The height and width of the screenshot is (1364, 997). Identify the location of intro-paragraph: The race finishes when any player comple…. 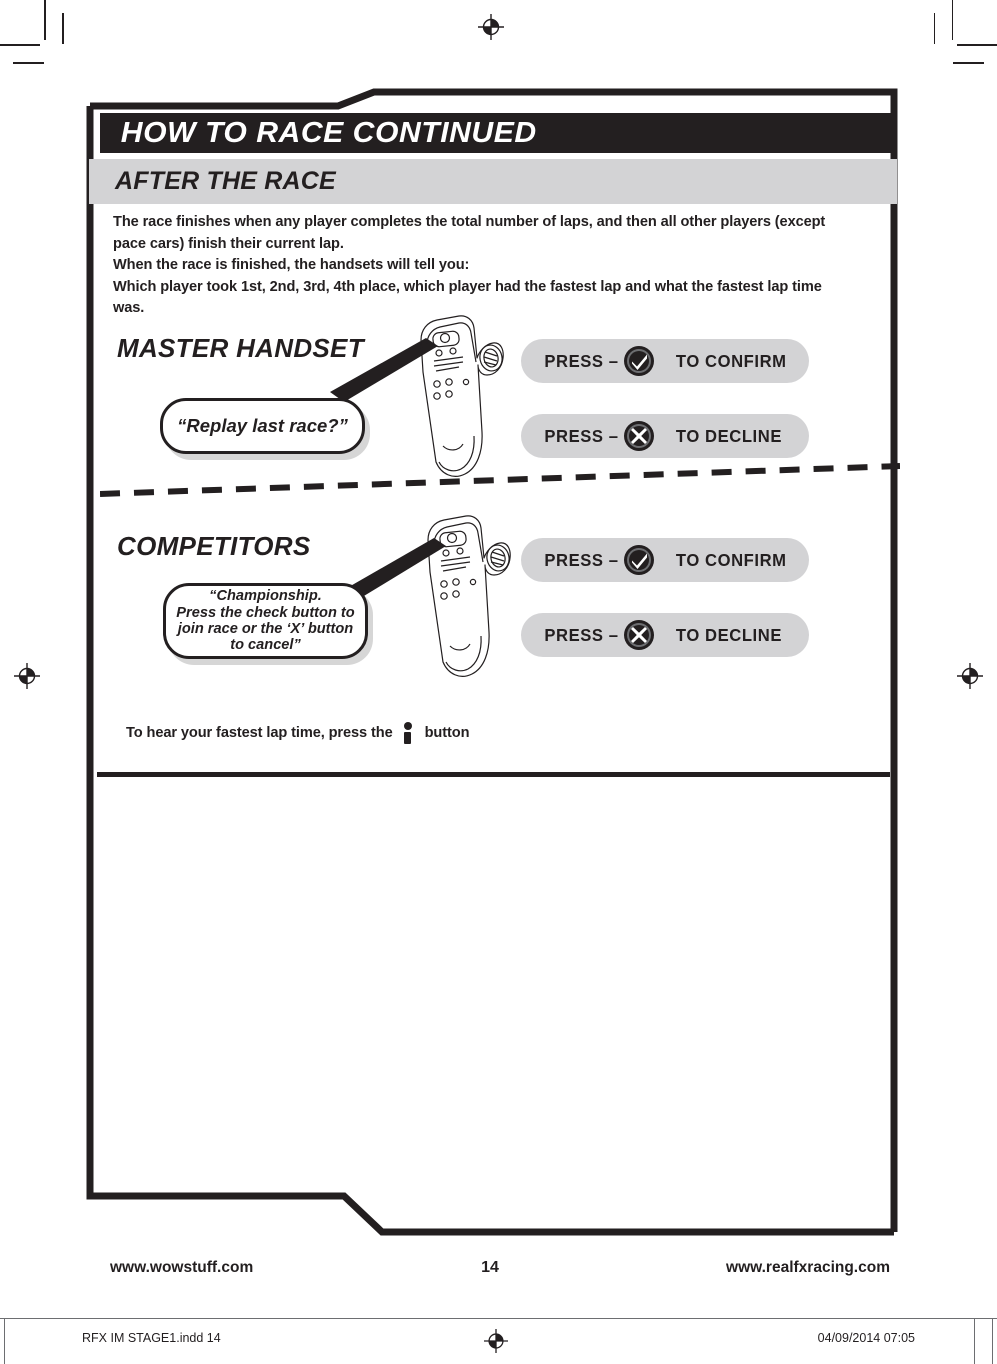
(483, 266).